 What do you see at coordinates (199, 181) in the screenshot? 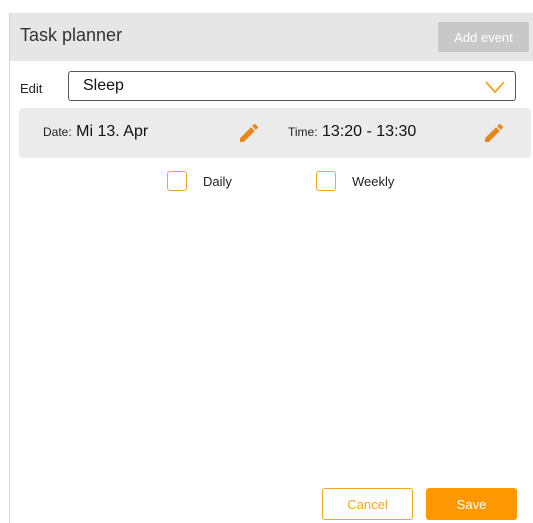
I see `daily-option: Daily` at bounding box center [199, 181].